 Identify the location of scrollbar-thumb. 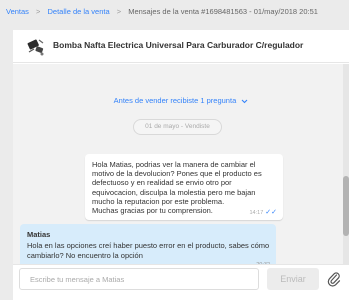
(346, 206).